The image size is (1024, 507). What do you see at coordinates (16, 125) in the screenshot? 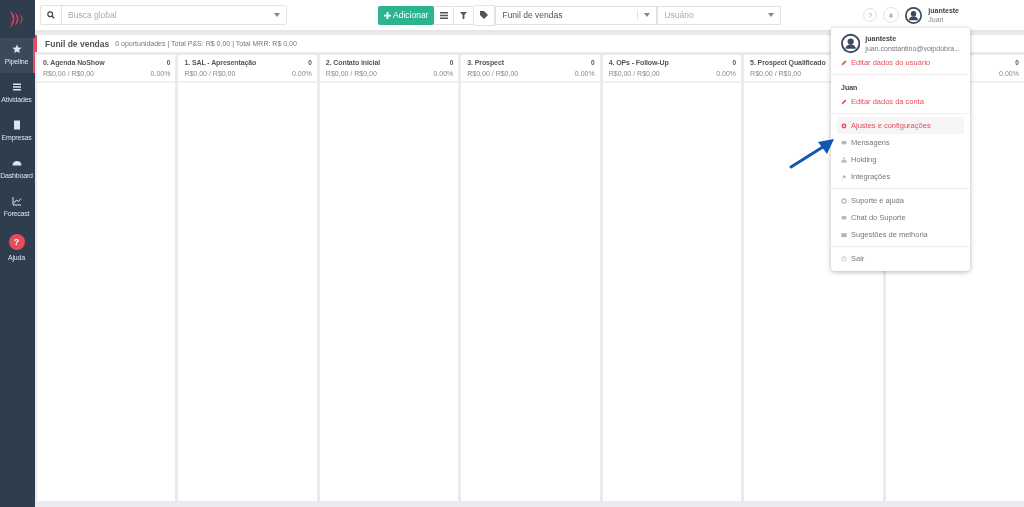
I see `building-icon` at bounding box center [16, 125].